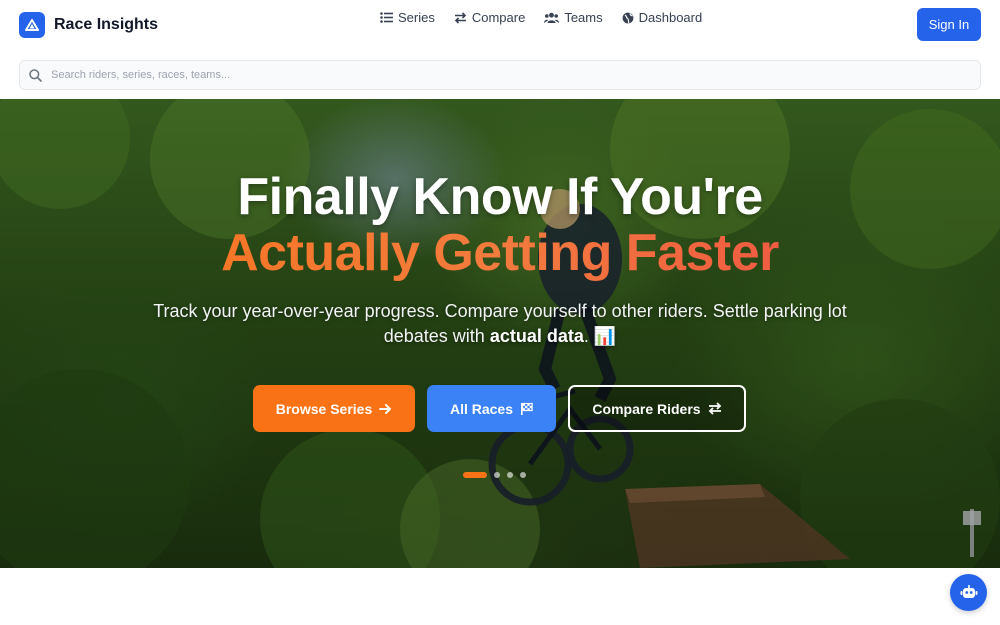 The height and width of the screenshot is (625, 1000). I want to click on nav-item-teams: Teams, so click(573, 17).